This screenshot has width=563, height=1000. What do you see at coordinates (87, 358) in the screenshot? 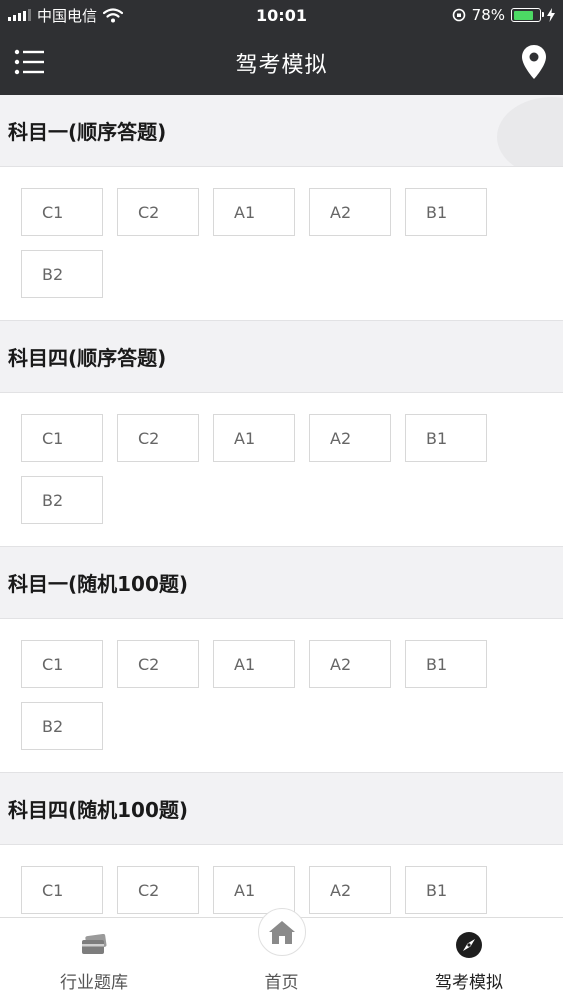
I see `section-title: 科目四(顺序答题)` at bounding box center [87, 358].